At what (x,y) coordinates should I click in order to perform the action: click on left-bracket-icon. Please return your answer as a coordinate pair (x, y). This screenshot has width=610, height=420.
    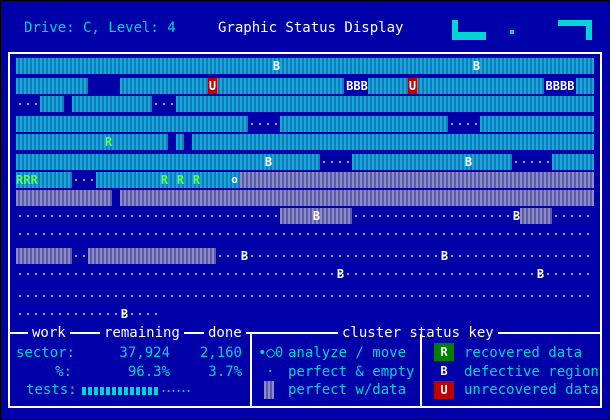
    Looking at the image, I should click on (469, 30).